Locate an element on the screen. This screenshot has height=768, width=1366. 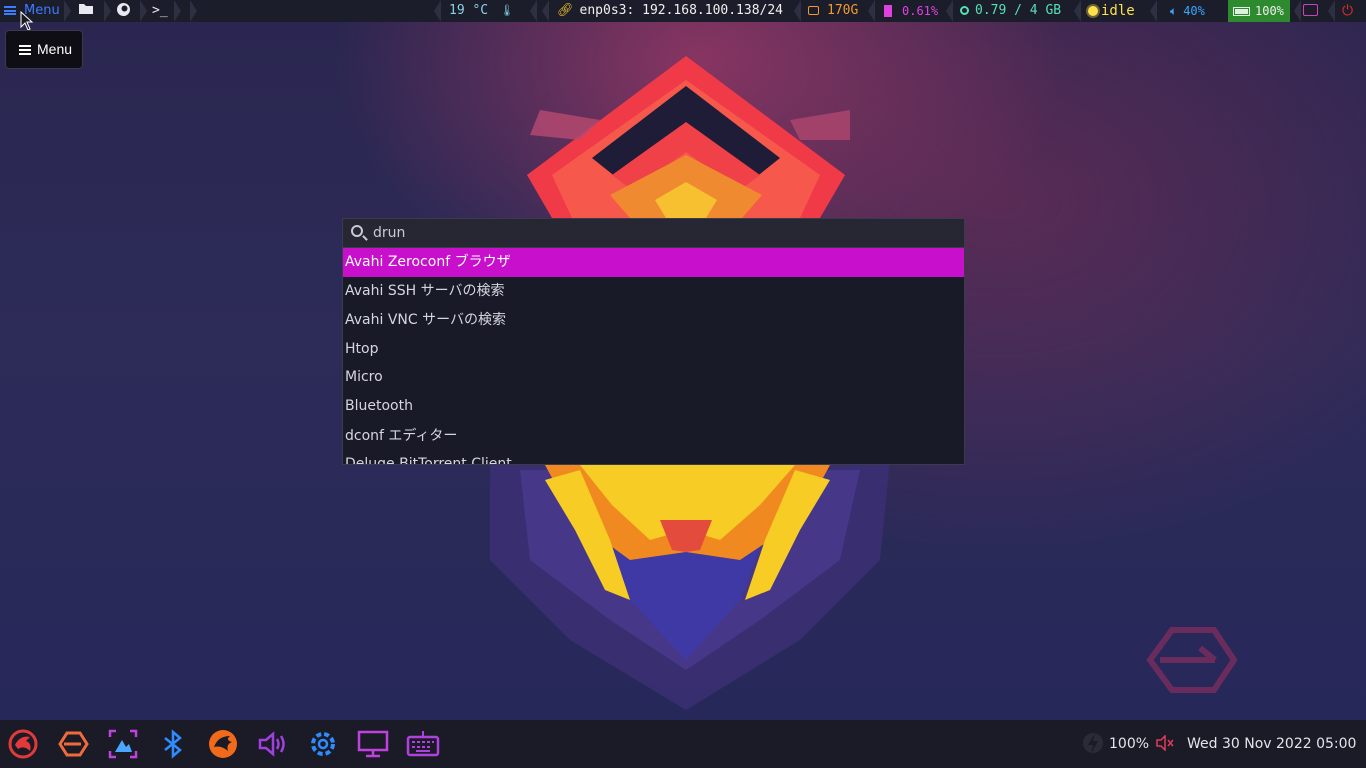
menu-launcher: Menu is located at coordinates (31, 11).